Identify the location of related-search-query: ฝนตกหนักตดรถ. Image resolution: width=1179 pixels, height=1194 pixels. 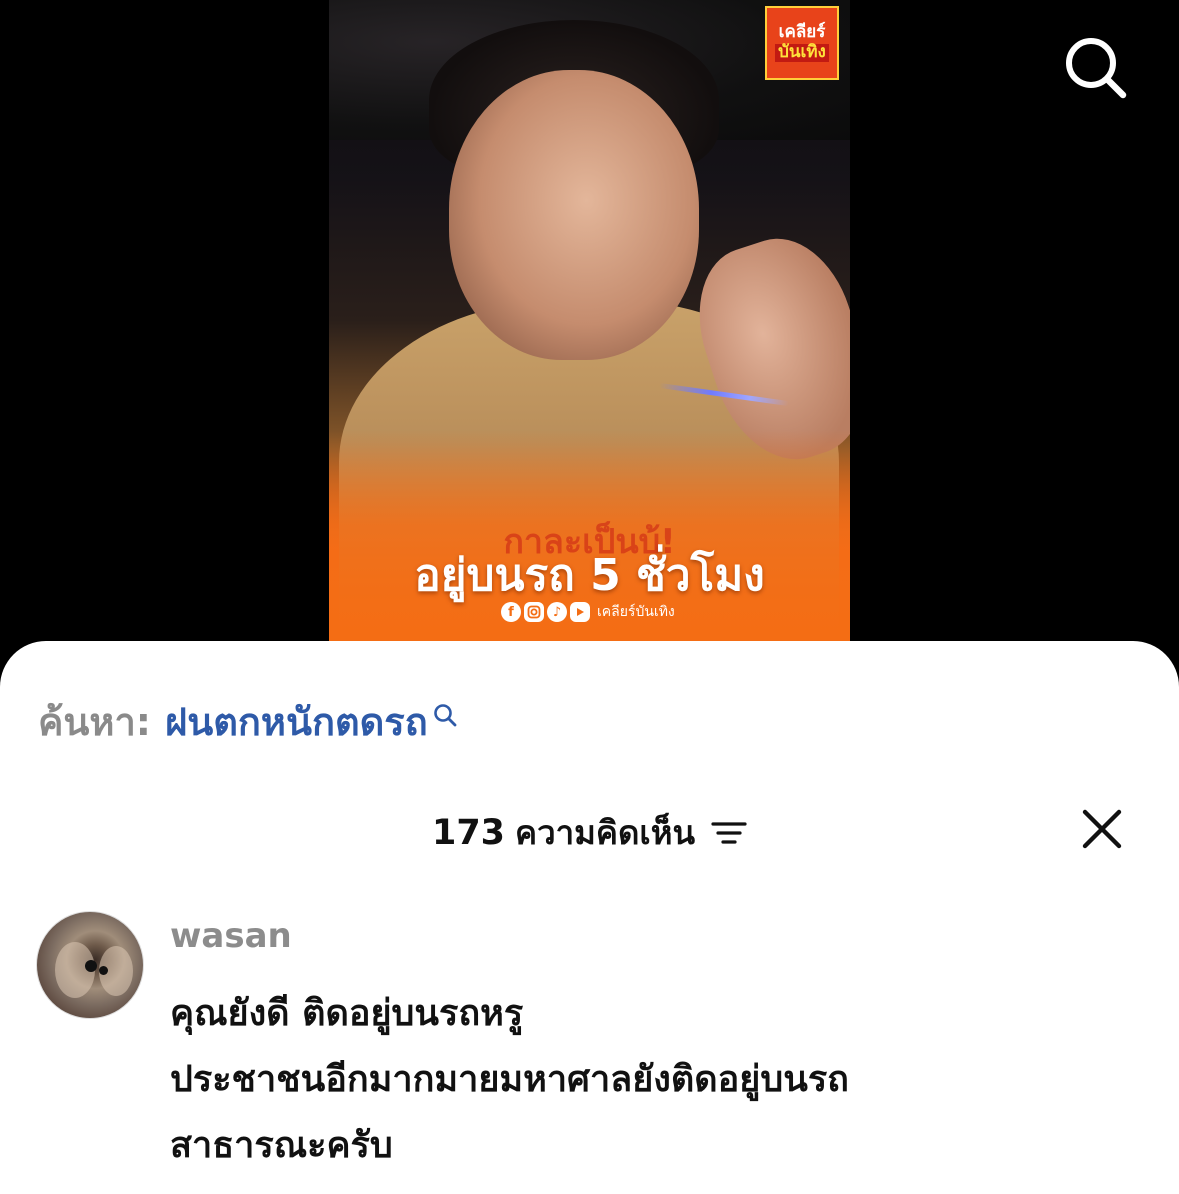
(296, 722).